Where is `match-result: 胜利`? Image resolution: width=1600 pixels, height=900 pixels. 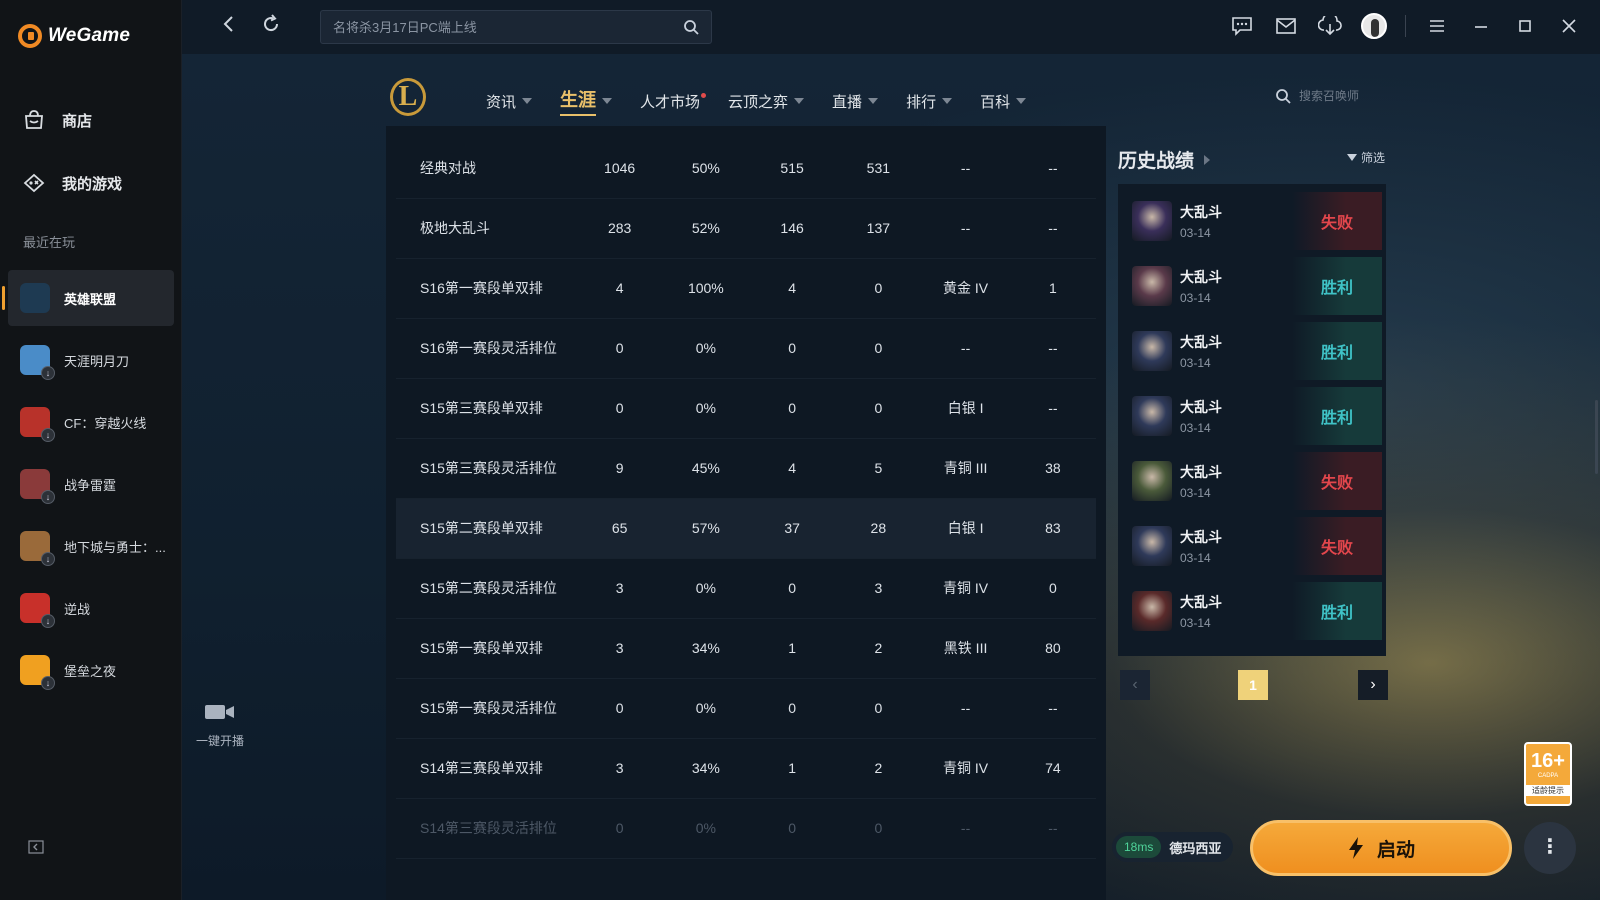 match-result: 胜利 is located at coordinates (1337, 416).